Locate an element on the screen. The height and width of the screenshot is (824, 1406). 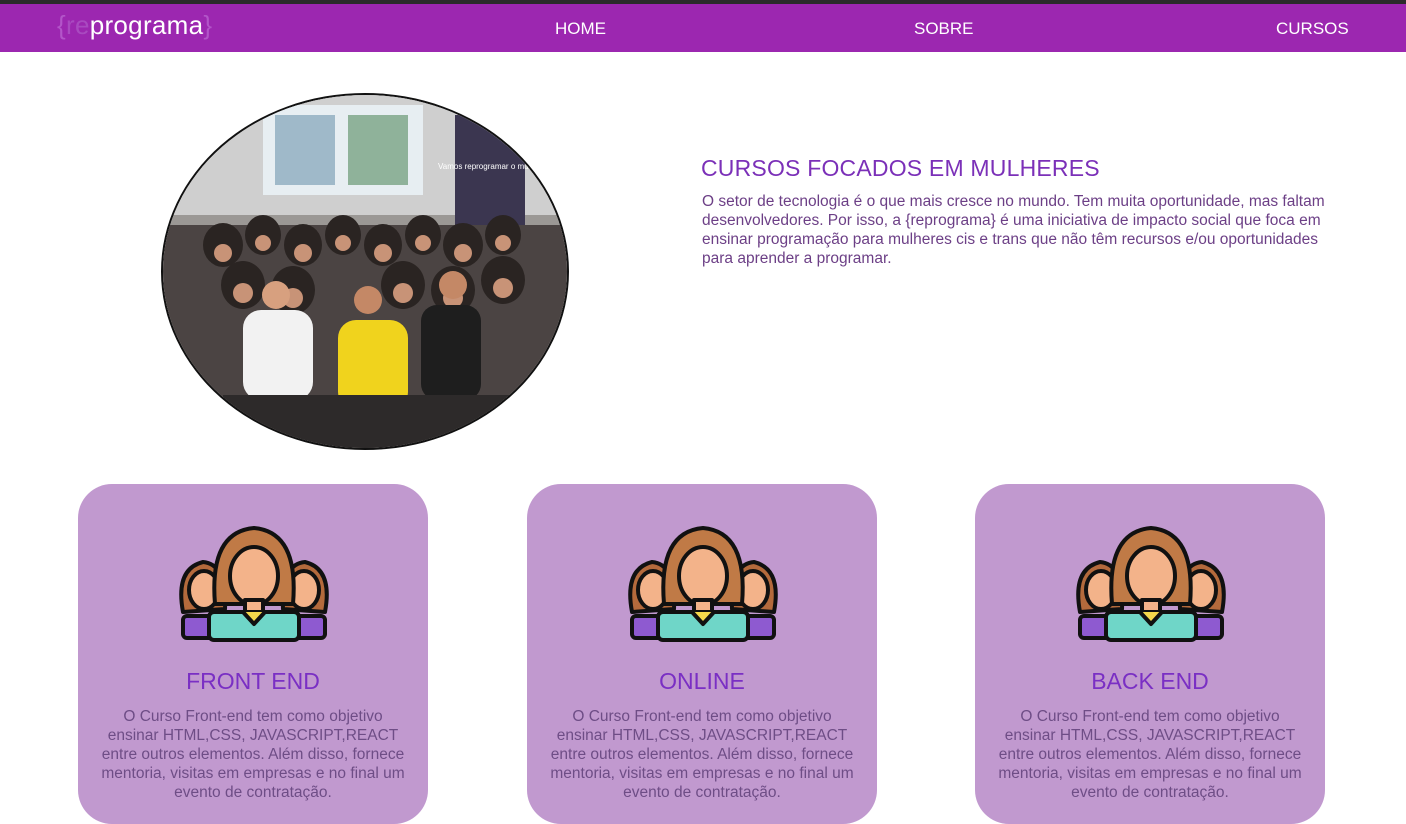
card-title: ONLINE is located at coordinates (702, 681).